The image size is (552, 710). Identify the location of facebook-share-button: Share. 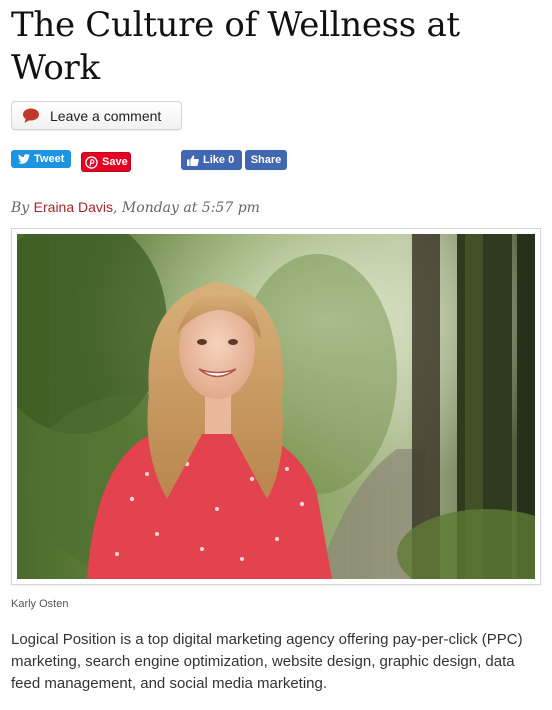
(266, 160).